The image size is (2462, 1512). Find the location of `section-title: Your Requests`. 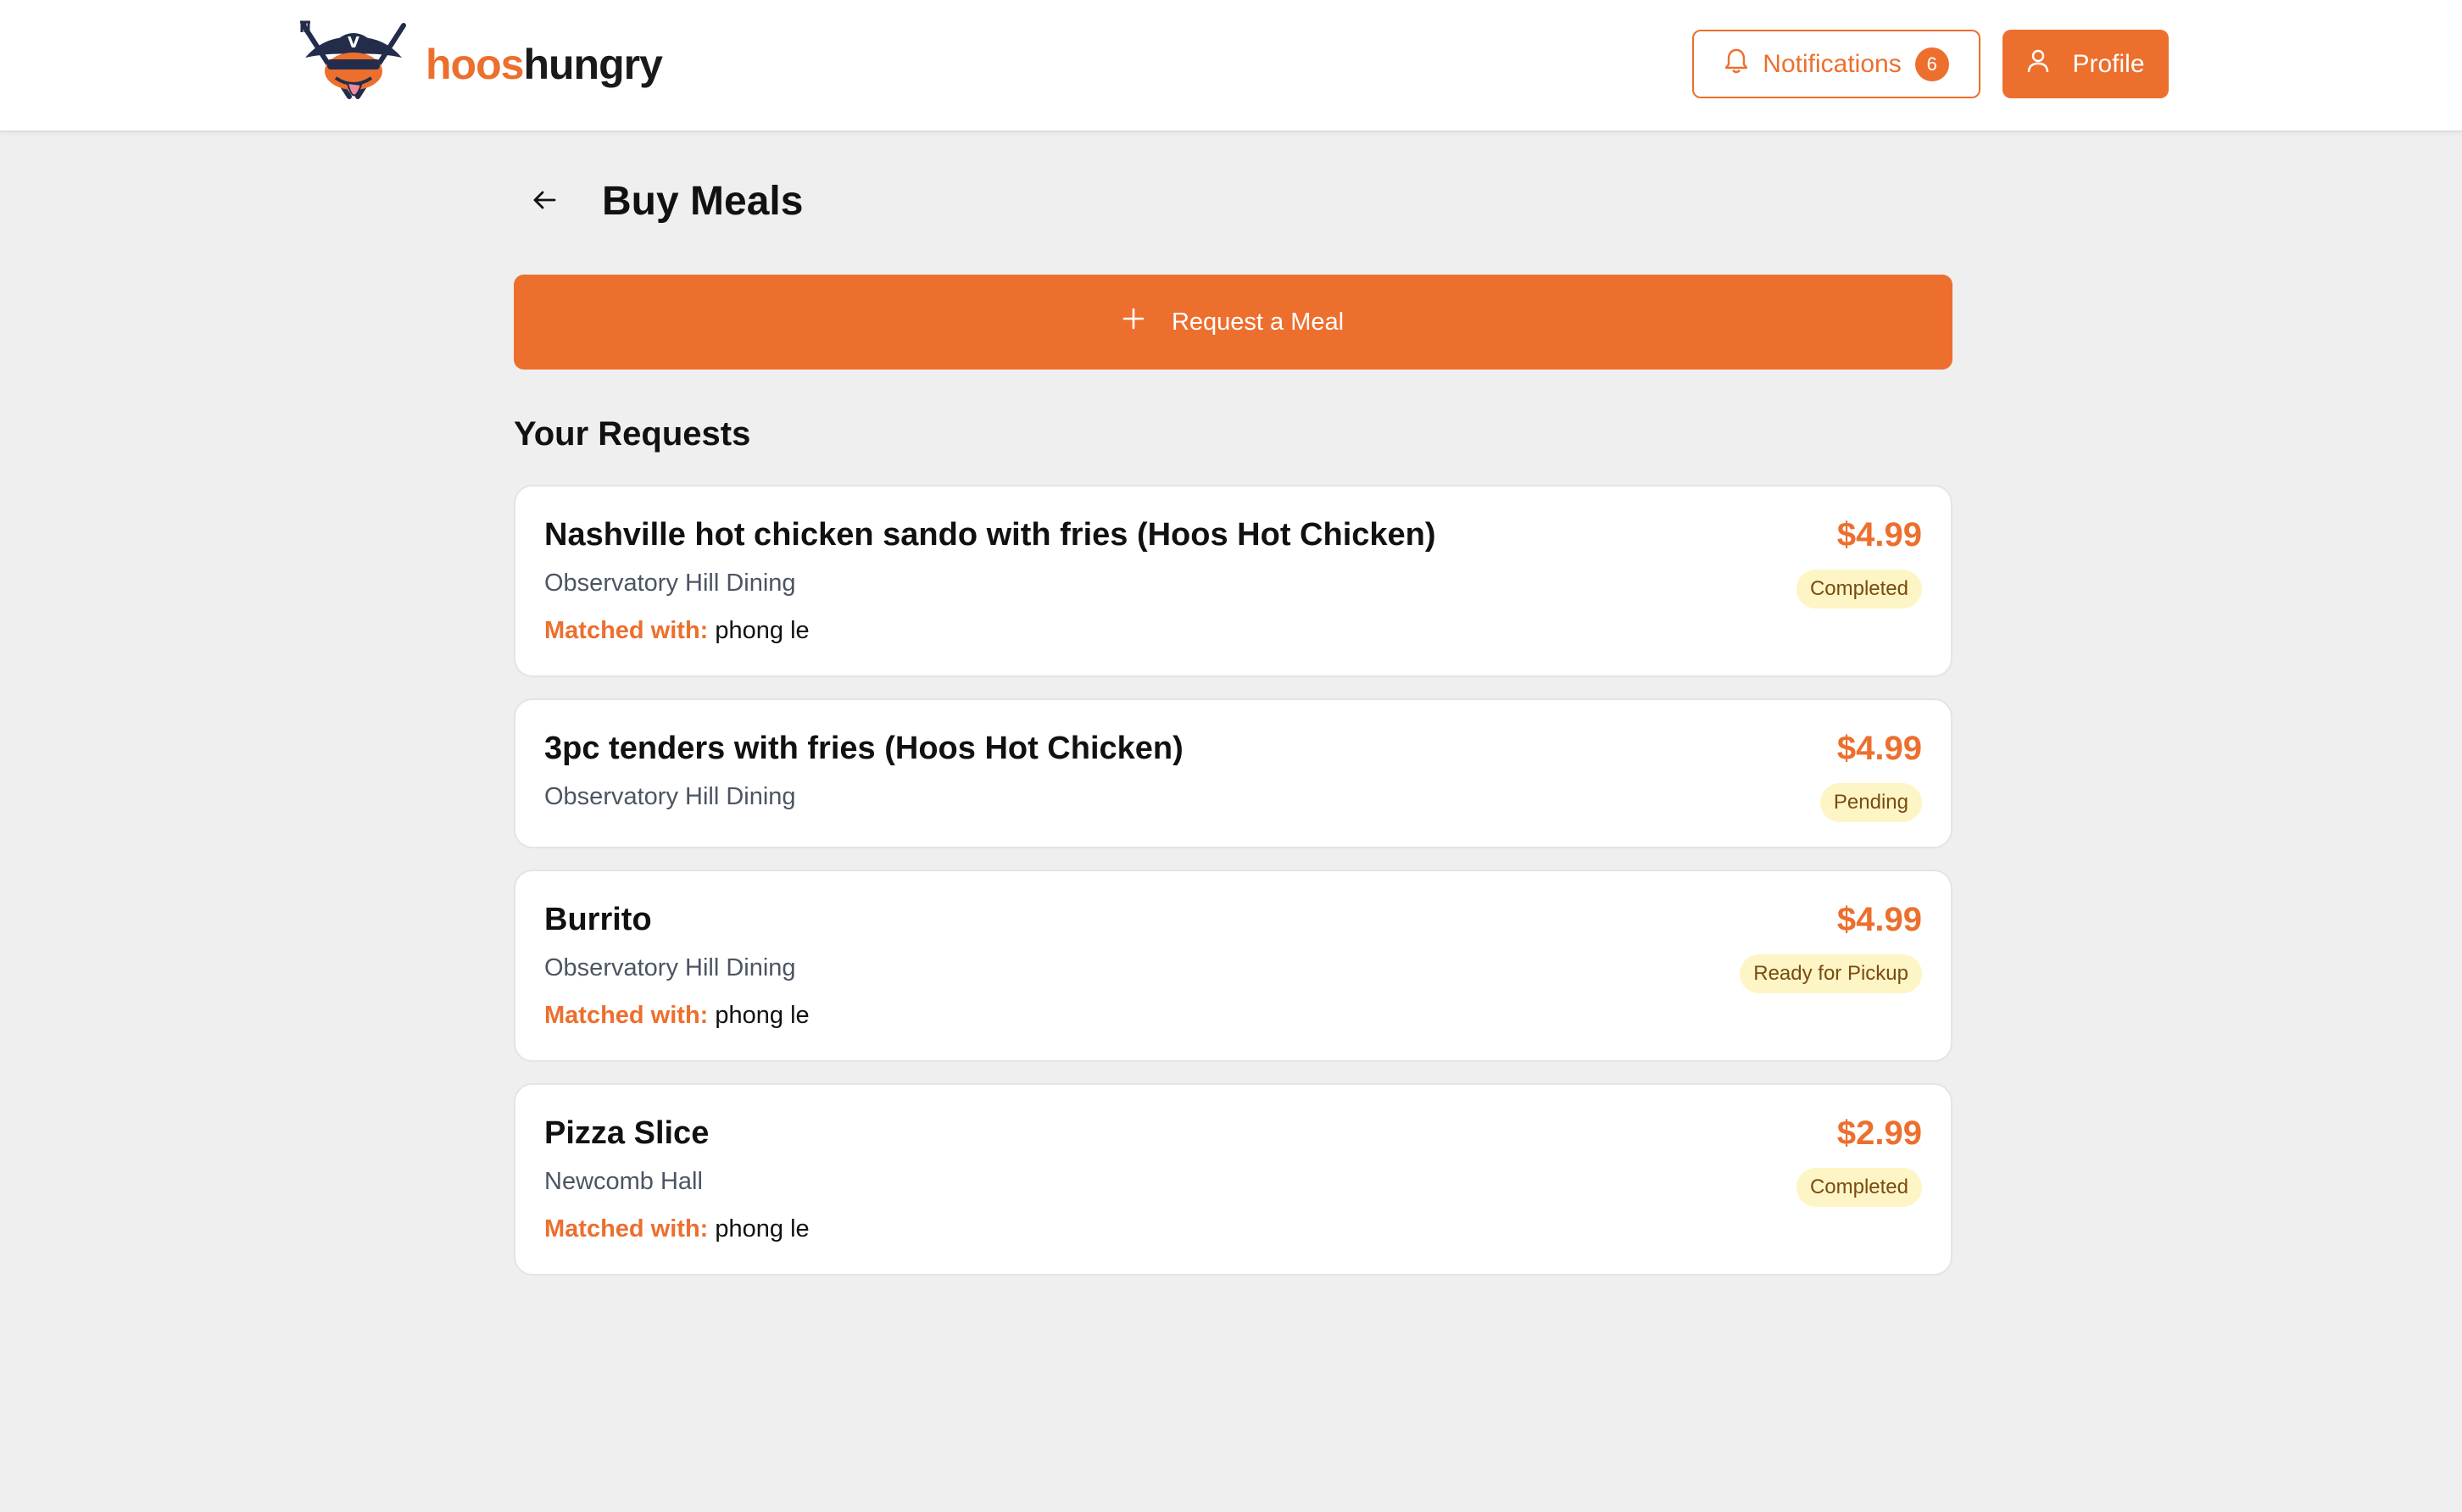

section-title: Your Requests is located at coordinates (632, 434).